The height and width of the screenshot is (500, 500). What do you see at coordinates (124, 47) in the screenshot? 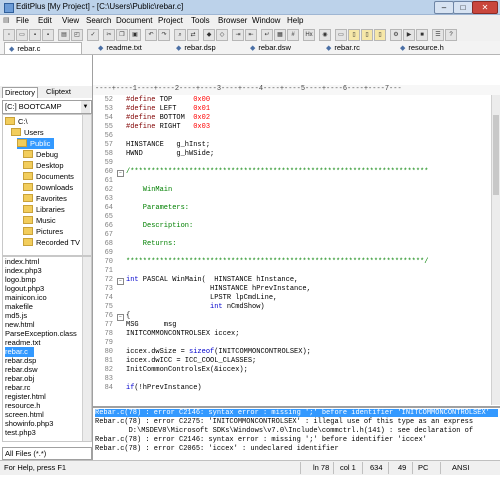
I see `tab-label: readme.txt` at bounding box center [124, 47].